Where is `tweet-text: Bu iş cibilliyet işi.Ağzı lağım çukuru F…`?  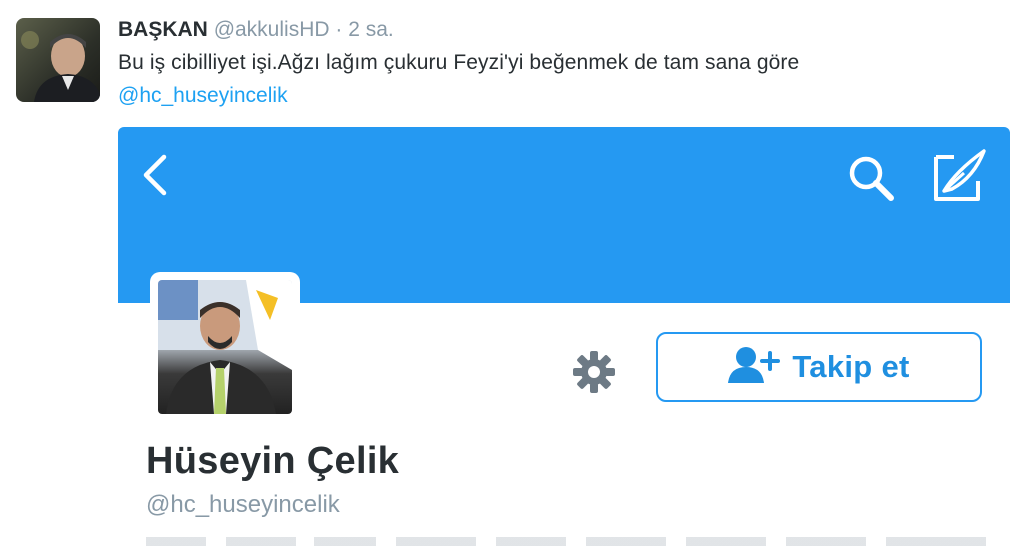
tweet-text: Bu iş cibilliyet işi.Ağzı lağım çukuru F… is located at coordinates (459, 62).